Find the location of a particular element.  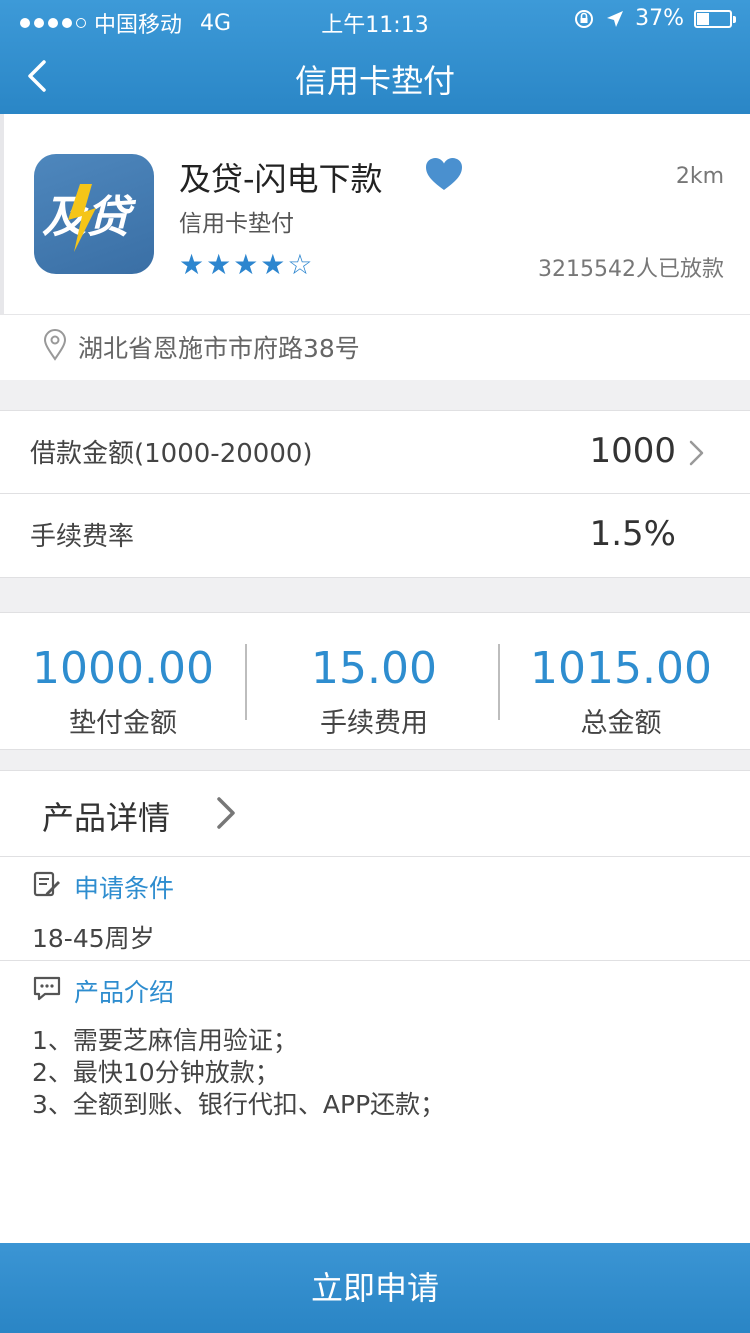

location-pin-icon is located at coordinates (55, 345).